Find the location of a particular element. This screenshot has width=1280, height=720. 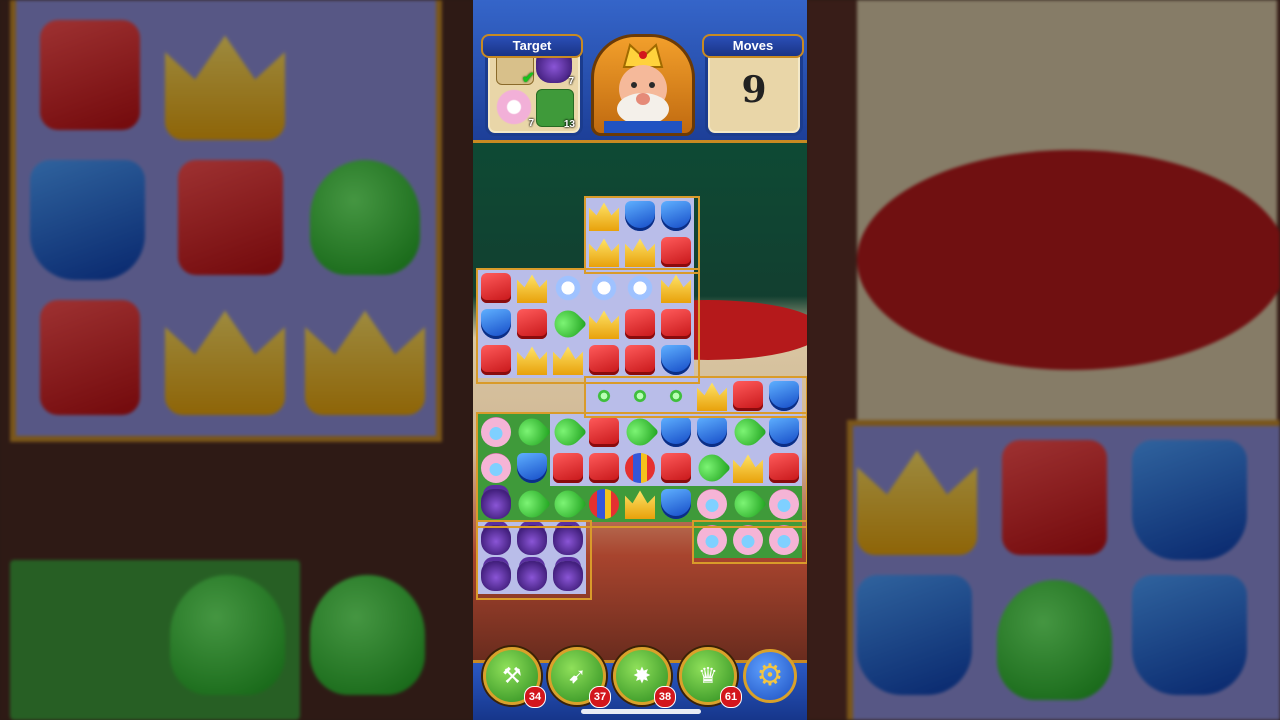

jester-booster: ♛ 61 is located at coordinates (710, 677).